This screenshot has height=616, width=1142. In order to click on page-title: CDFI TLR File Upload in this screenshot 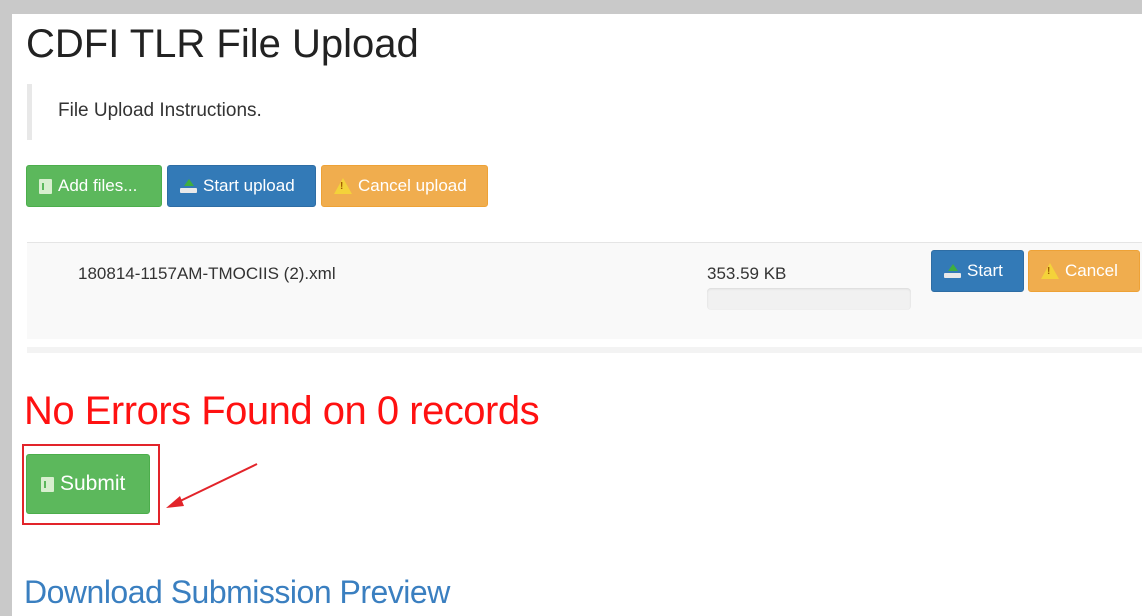, I will do `click(222, 44)`.